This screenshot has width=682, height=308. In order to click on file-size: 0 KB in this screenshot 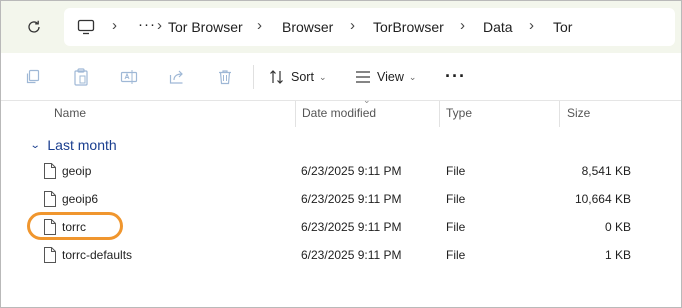, I will do `click(617, 227)`.